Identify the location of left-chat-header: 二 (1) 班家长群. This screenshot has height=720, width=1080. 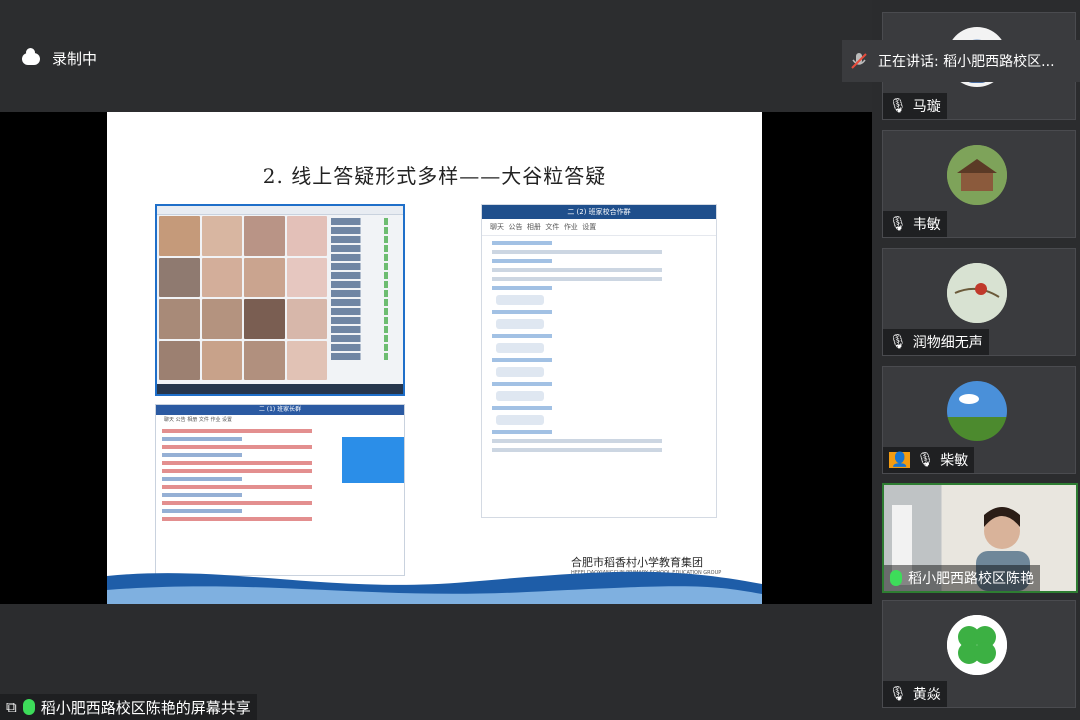
(280, 410).